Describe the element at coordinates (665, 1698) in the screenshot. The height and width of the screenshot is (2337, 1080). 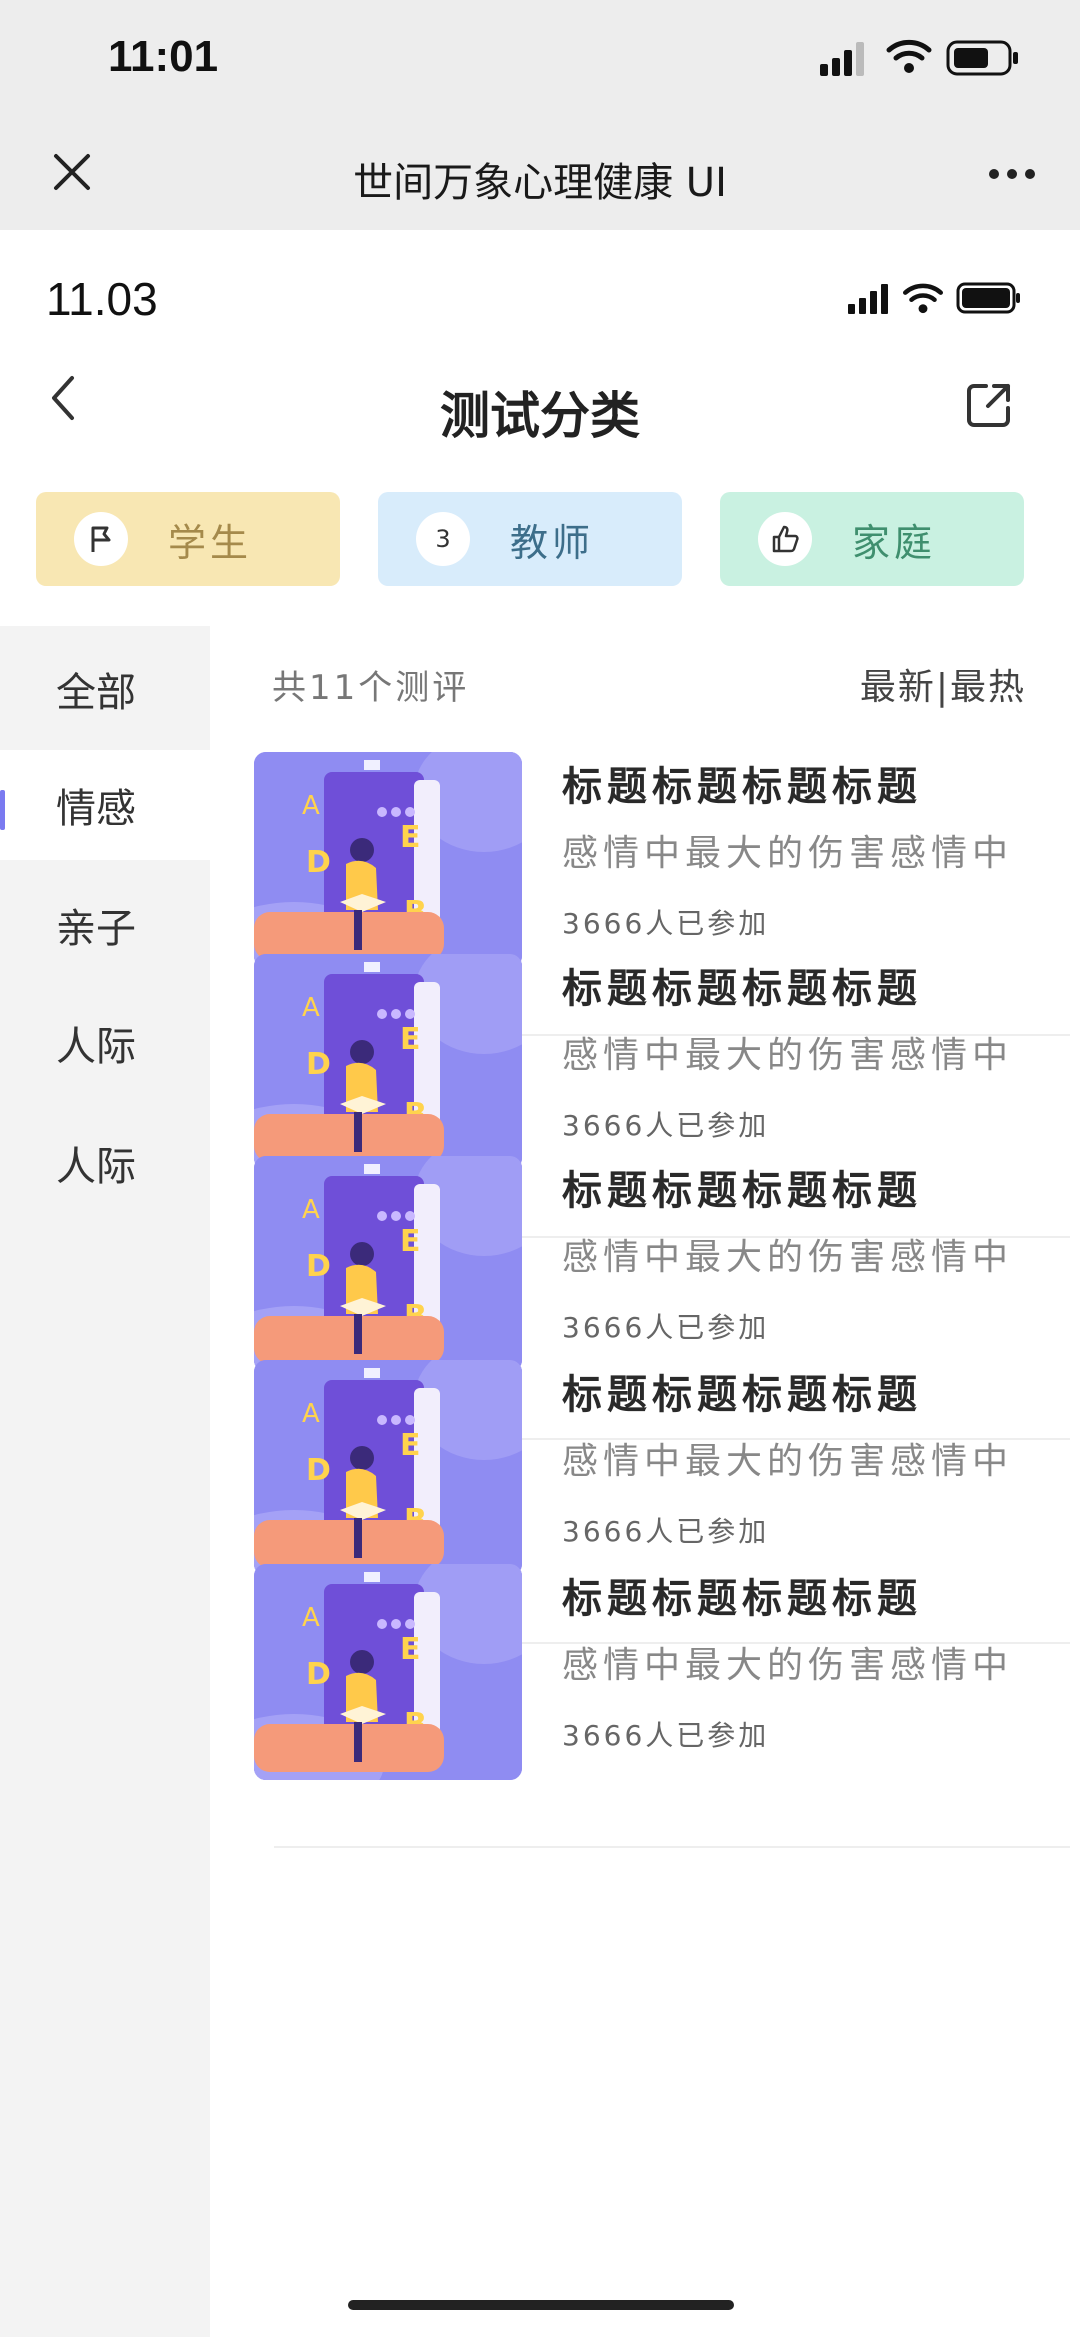
I see `test-card: A D E B 标题标题标题标题 感情中最大的伤害感情中 3666人已参加` at that location.